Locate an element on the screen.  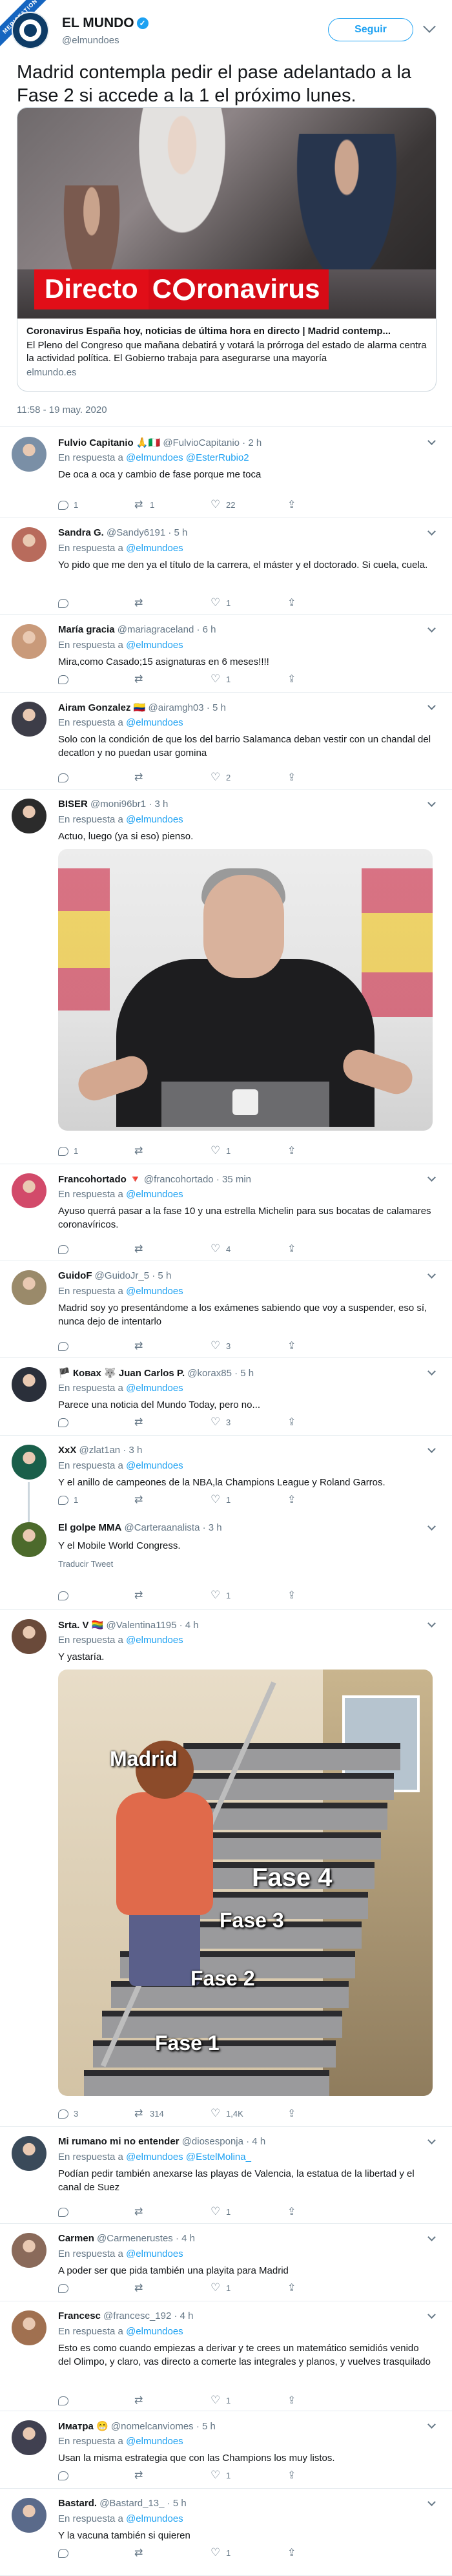
reply-author-handle: @zlat1an · 3 h is located at coordinates (111, 1450).